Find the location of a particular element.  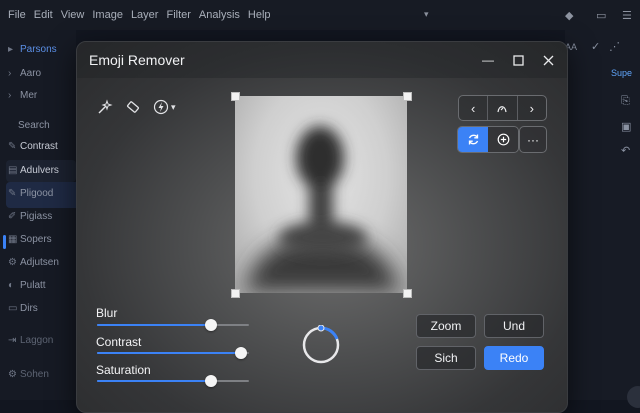

sidebar-item-sohen: ⚙ Sohen is located at coordinates (28, 374).